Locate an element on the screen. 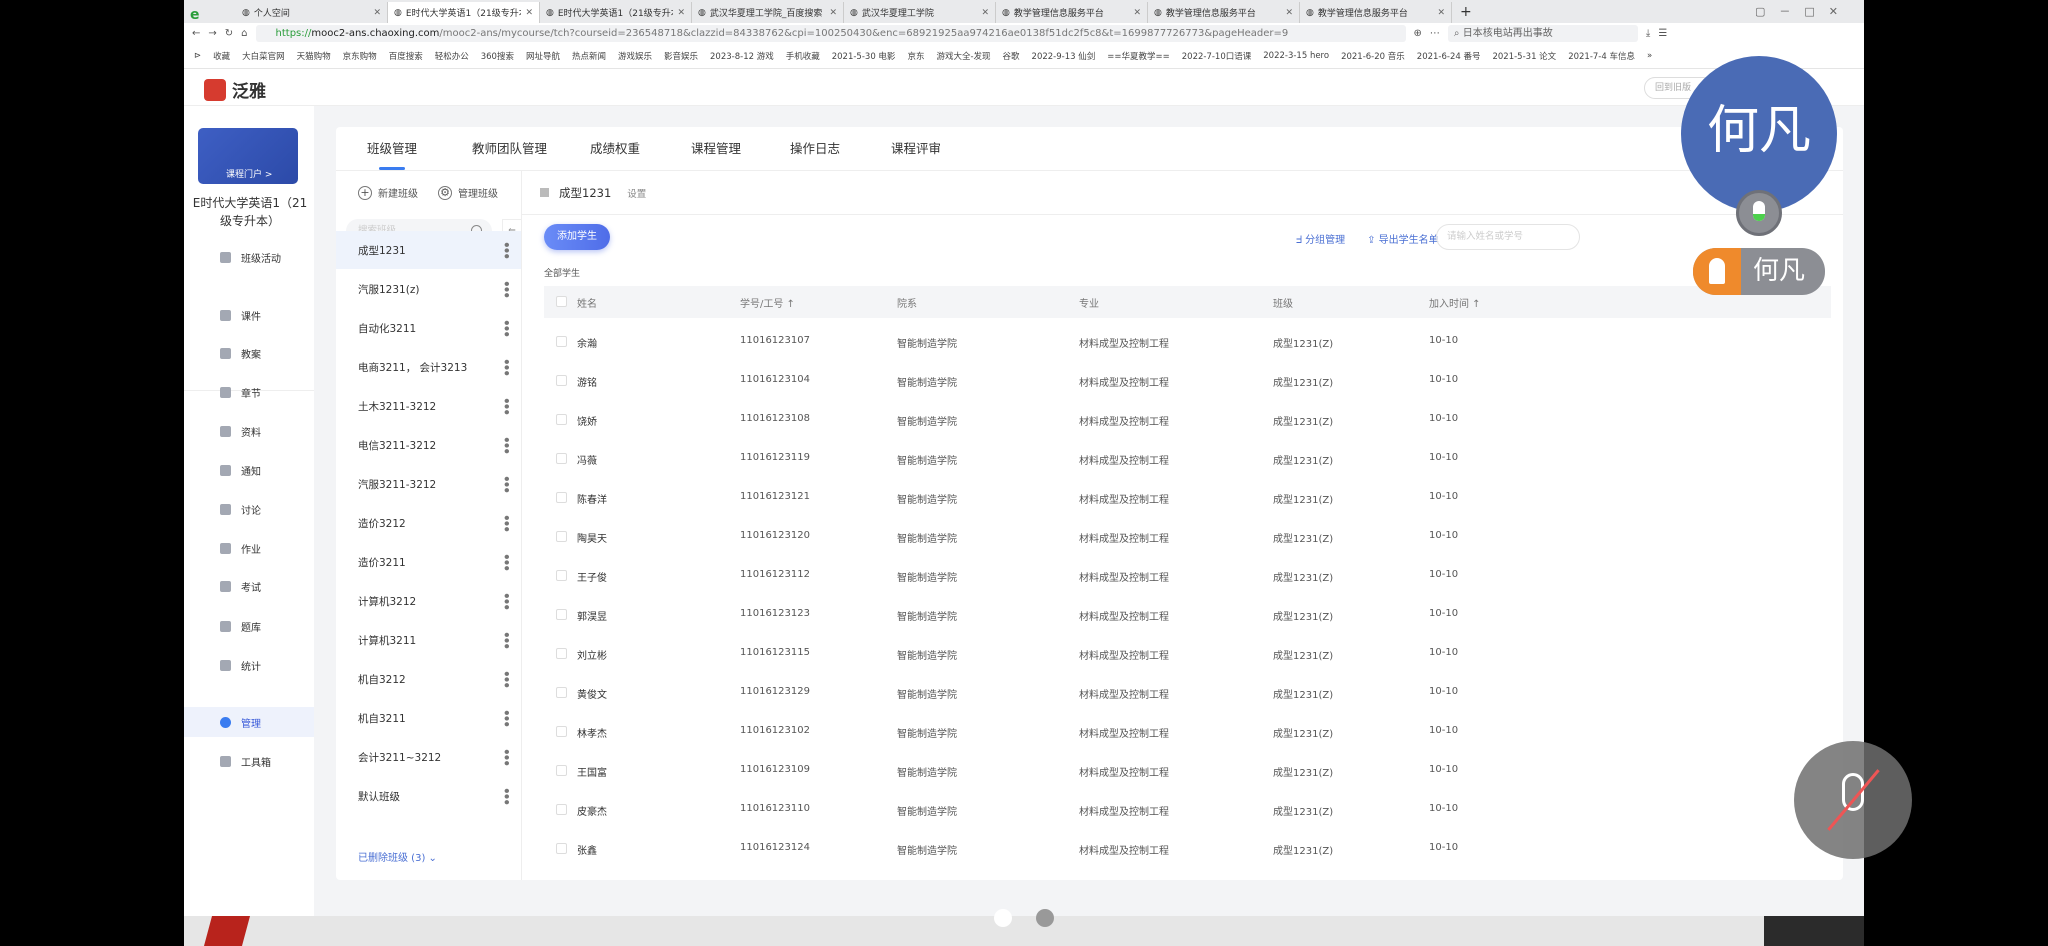  bookmark-item: 收藏 is located at coordinates (221, 56).